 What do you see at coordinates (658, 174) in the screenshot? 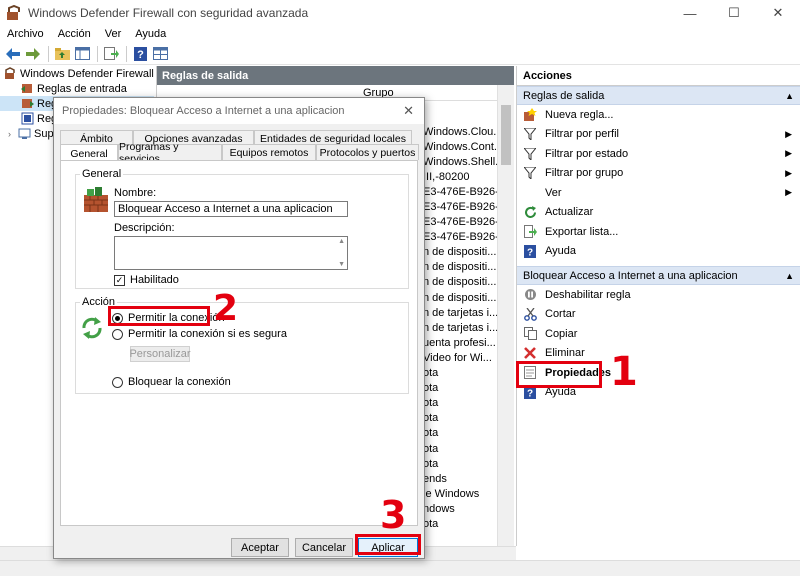
I see `action-filter-group: Filtrar por grupo ▶` at bounding box center [658, 174].